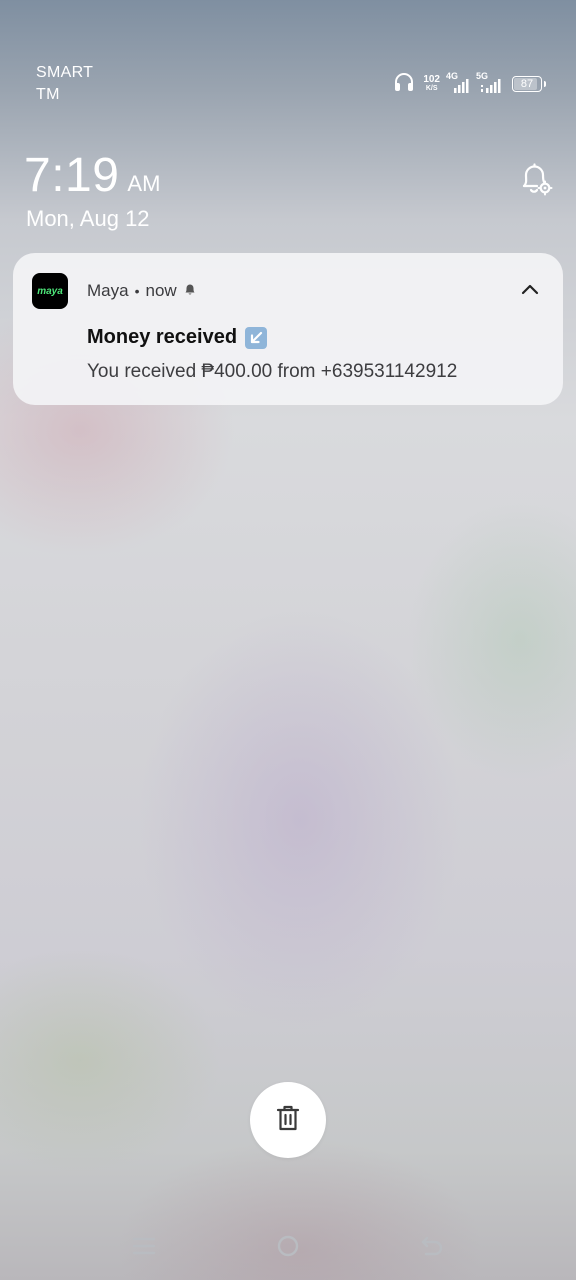 The image size is (576, 1280). Describe the element at coordinates (404, 84) in the screenshot. I see `headphones-icon` at that location.